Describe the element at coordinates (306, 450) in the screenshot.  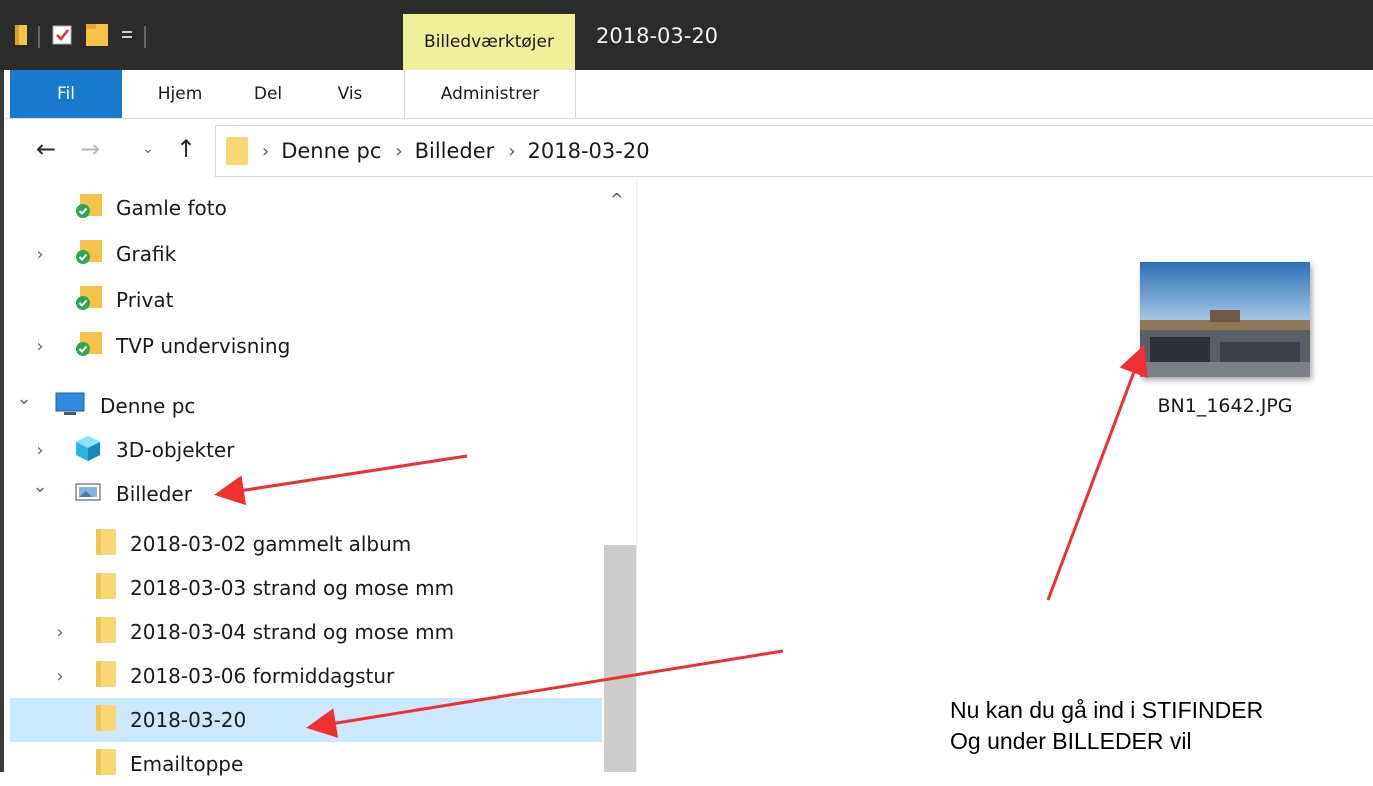
I see `tree-item: › 3D-objekter` at that location.